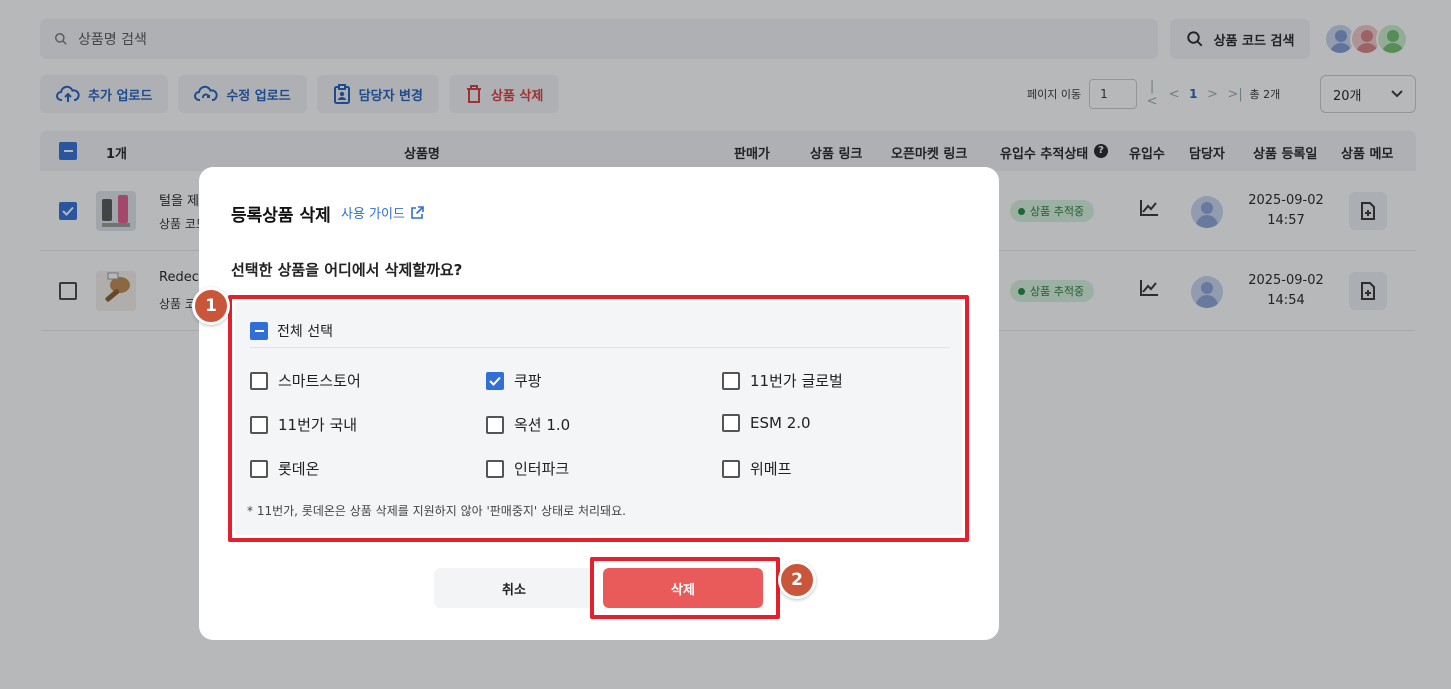  What do you see at coordinates (685, 588) in the screenshot?
I see `highlight-box-delete-button` at bounding box center [685, 588].